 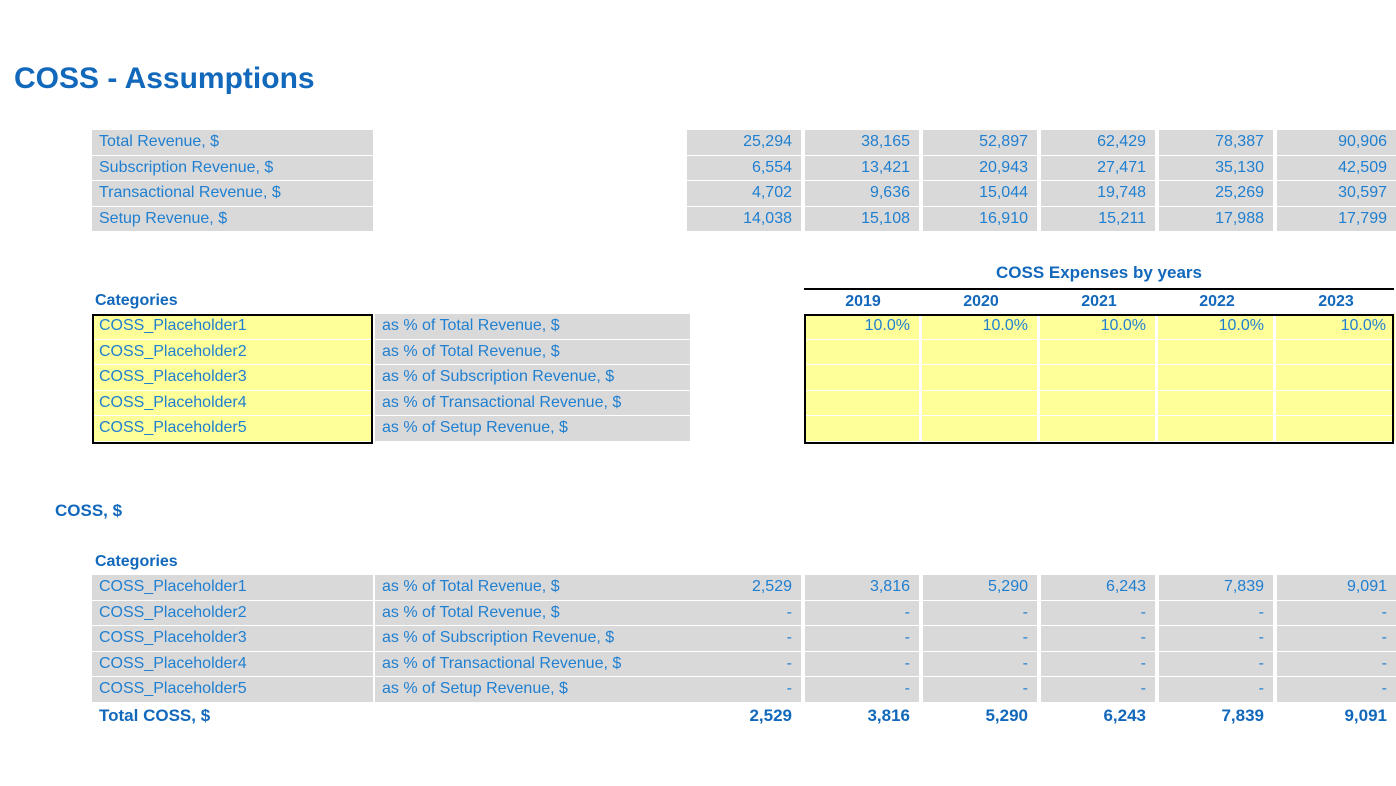 What do you see at coordinates (1216, 219) in the screenshot?
I see `revenue-value-cell: 17,988` at bounding box center [1216, 219].